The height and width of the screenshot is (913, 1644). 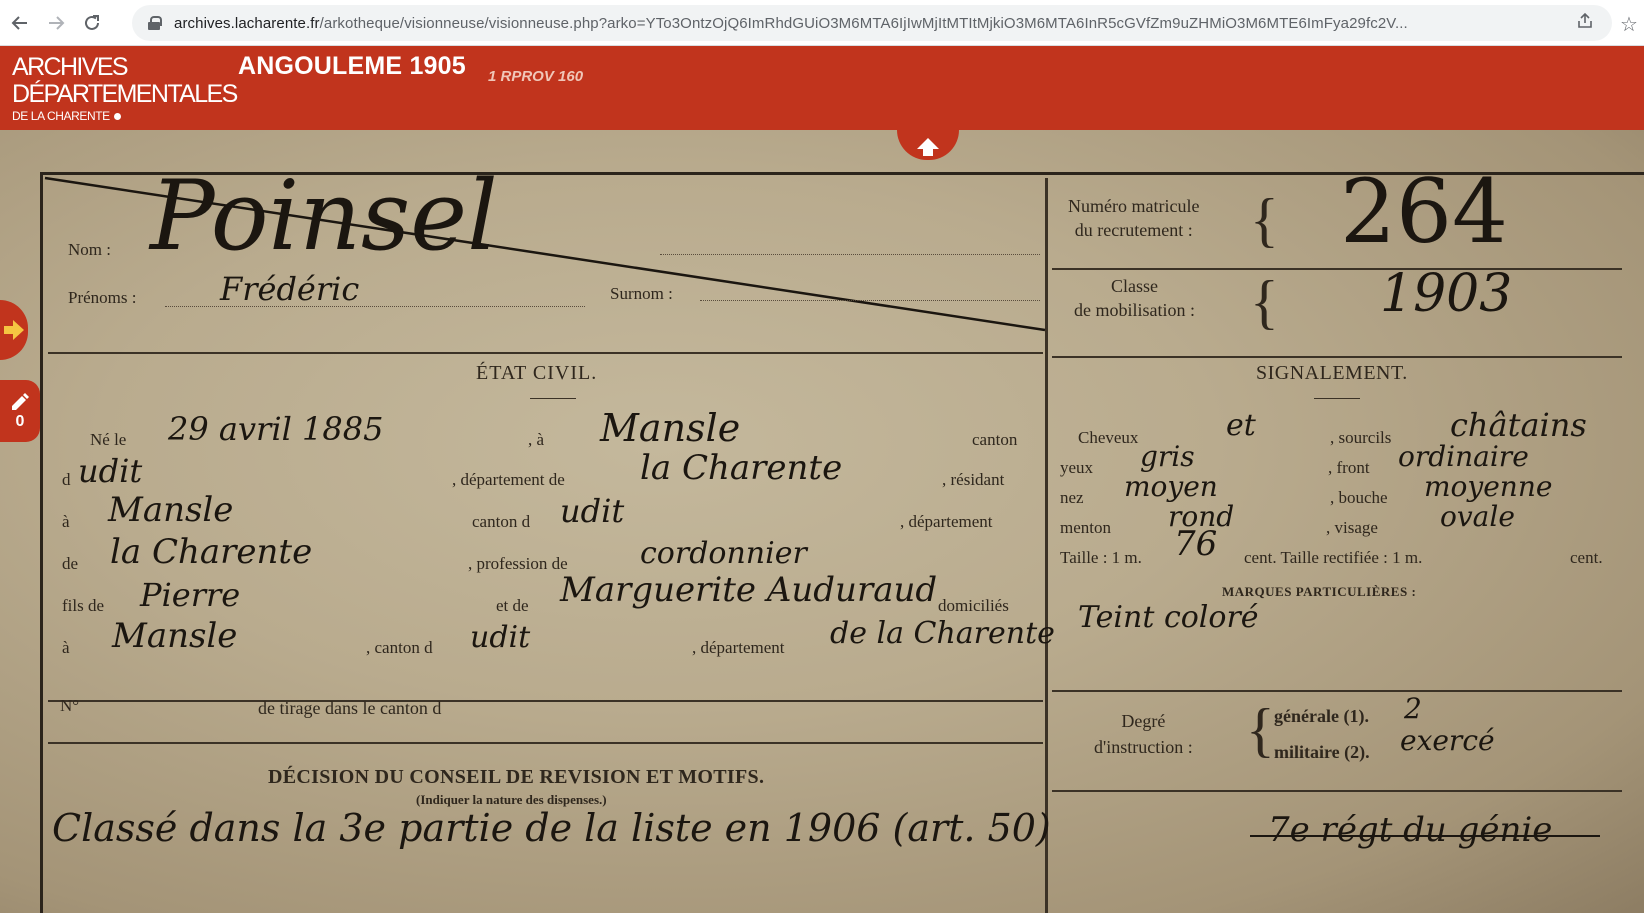 I want to click on right-arrow-icon, so click(x=14, y=330).